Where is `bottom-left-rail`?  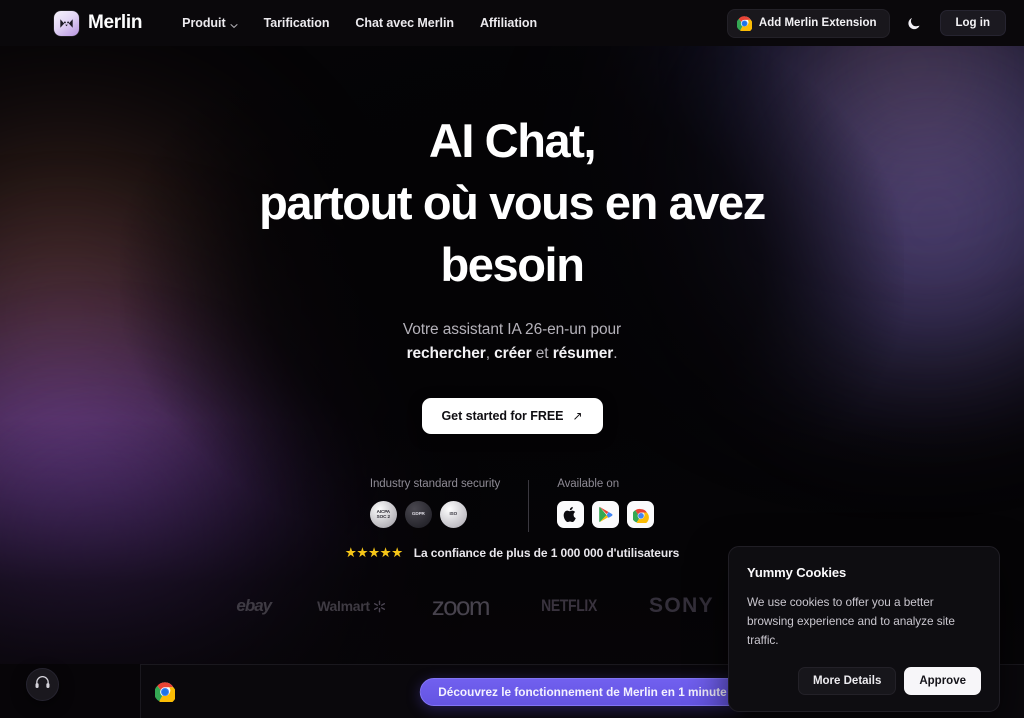
bottom-left-rail is located at coordinates (70, 691).